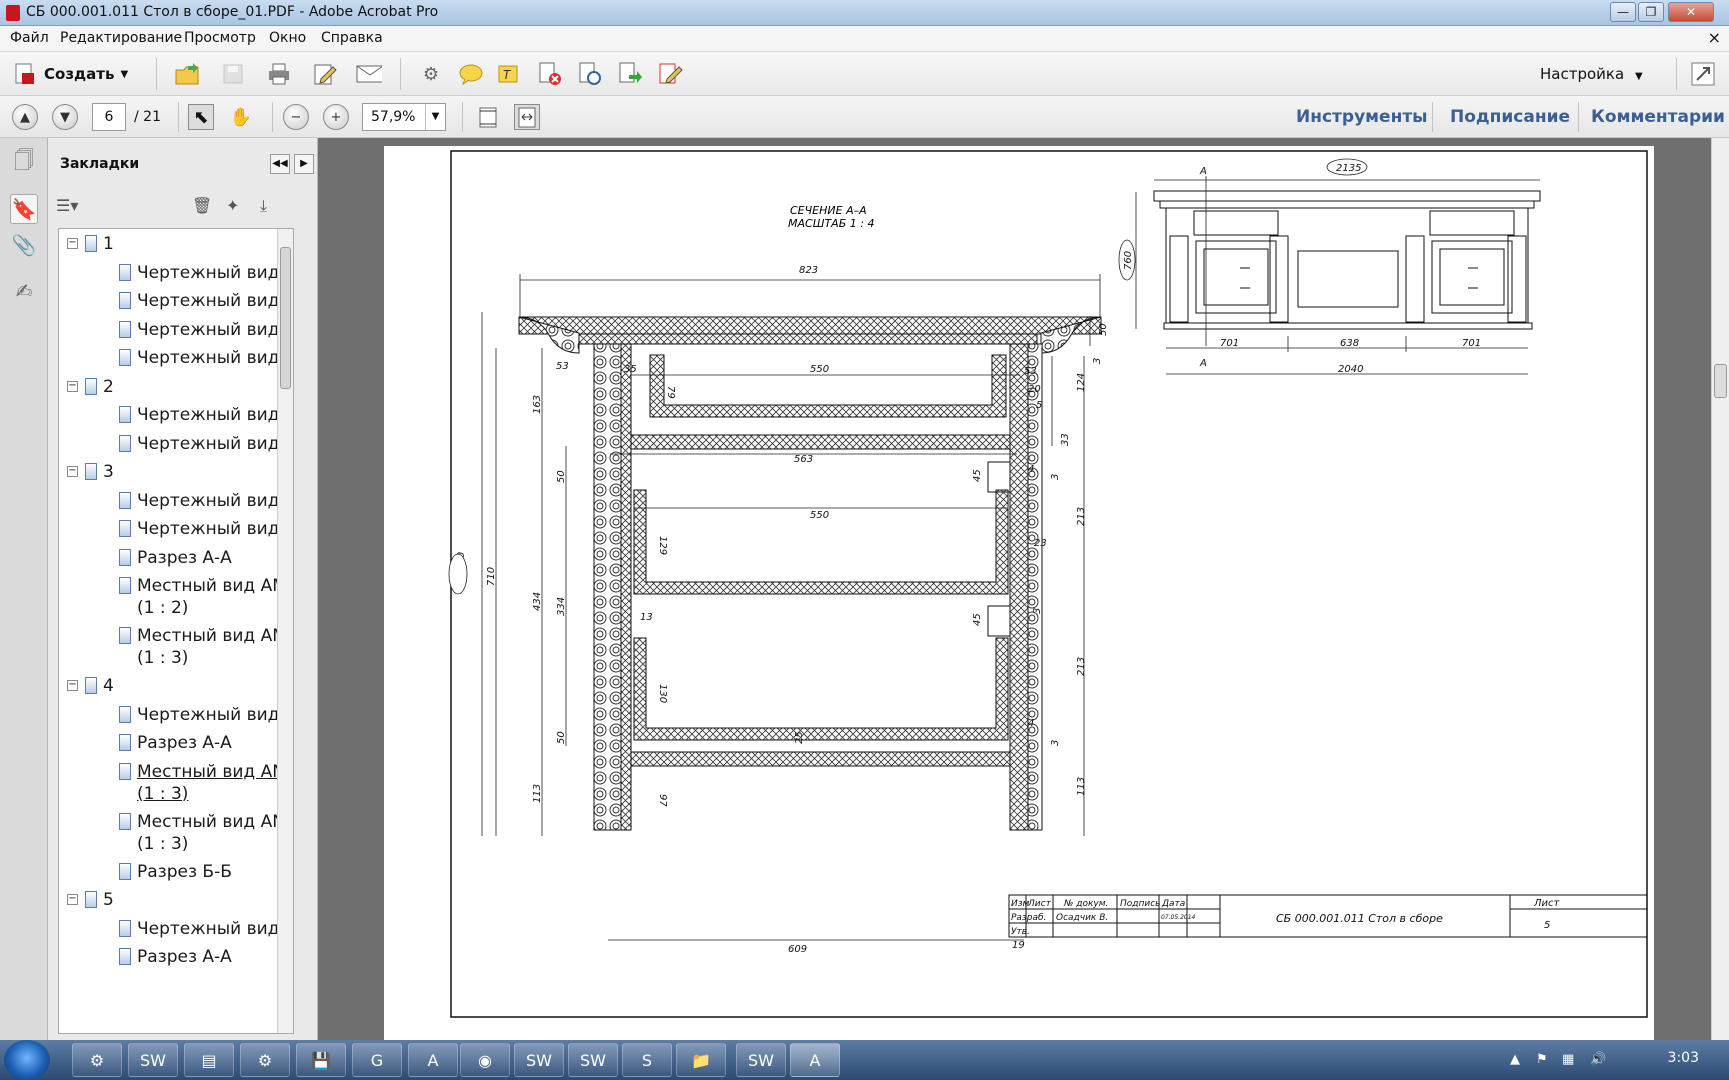  Describe the element at coordinates (1065, 439) in the screenshot. I see `dim-33: 33` at that location.